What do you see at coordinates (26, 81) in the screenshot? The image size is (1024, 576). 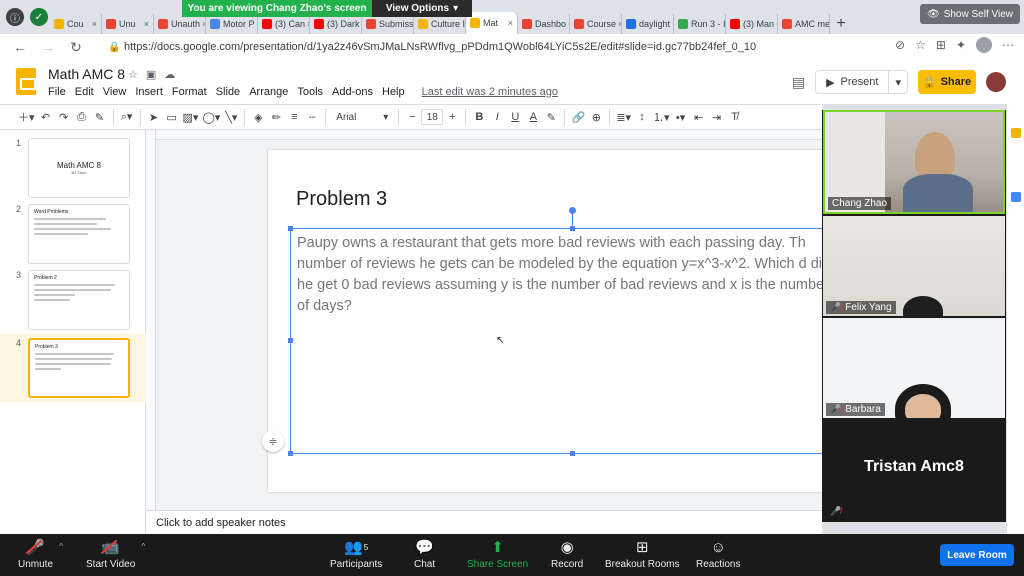 I see `slides-logo-icon` at bounding box center [26, 81].